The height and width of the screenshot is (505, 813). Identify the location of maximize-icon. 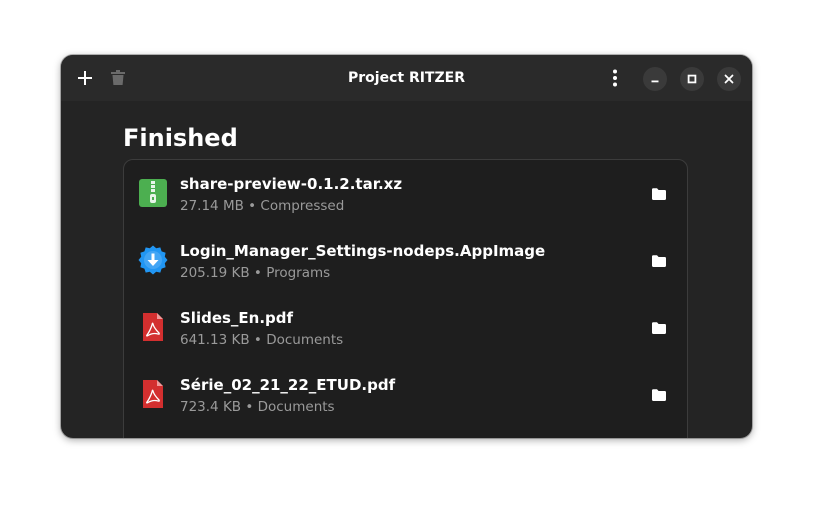
(692, 79).